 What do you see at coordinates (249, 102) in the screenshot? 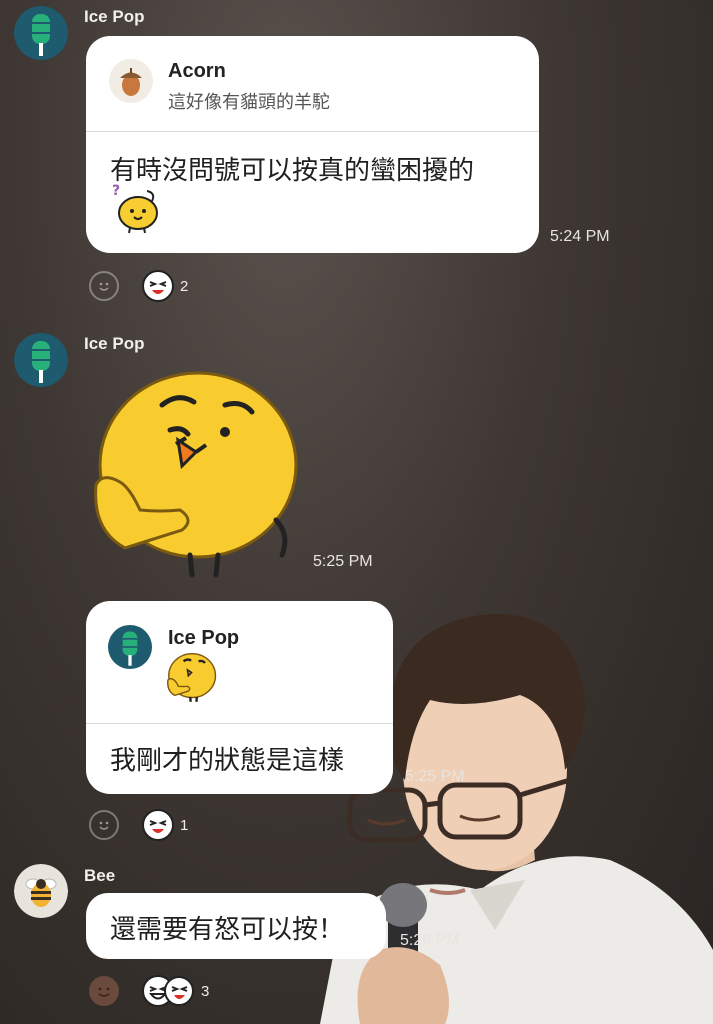
I see `quote-text: 這好像有貓頭的羊駝` at bounding box center [249, 102].